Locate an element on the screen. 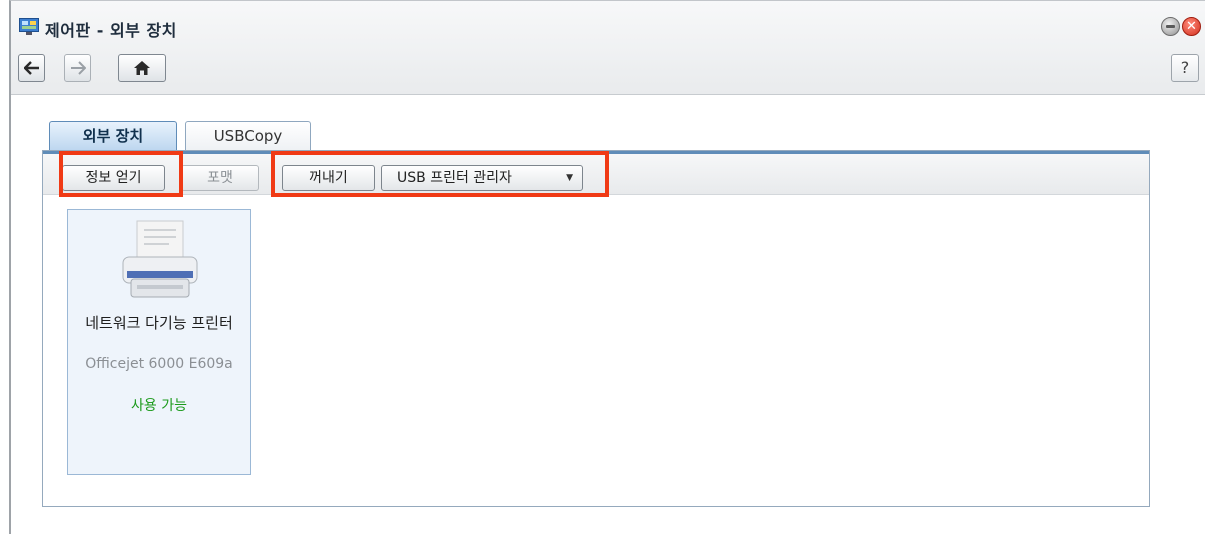  device-status: 사용 가능 is located at coordinates (159, 406).